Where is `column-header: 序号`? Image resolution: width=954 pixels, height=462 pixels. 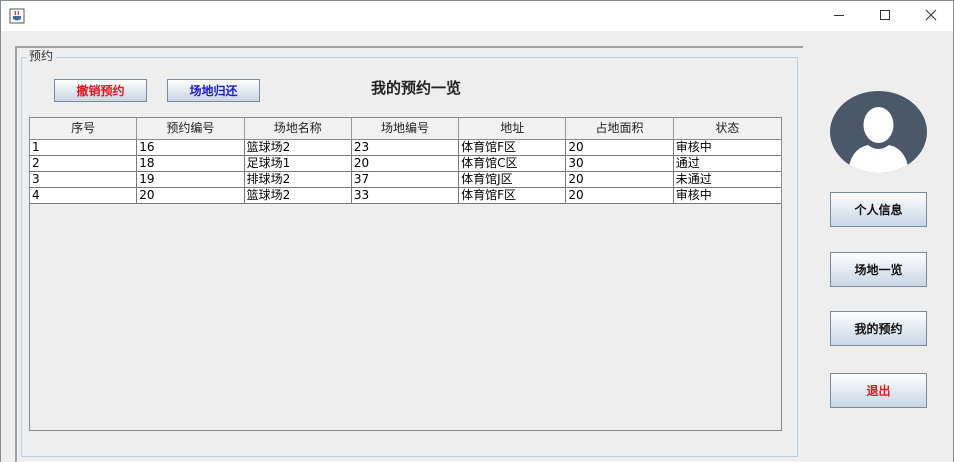 column-header: 序号 is located at coordinates (84, 128).